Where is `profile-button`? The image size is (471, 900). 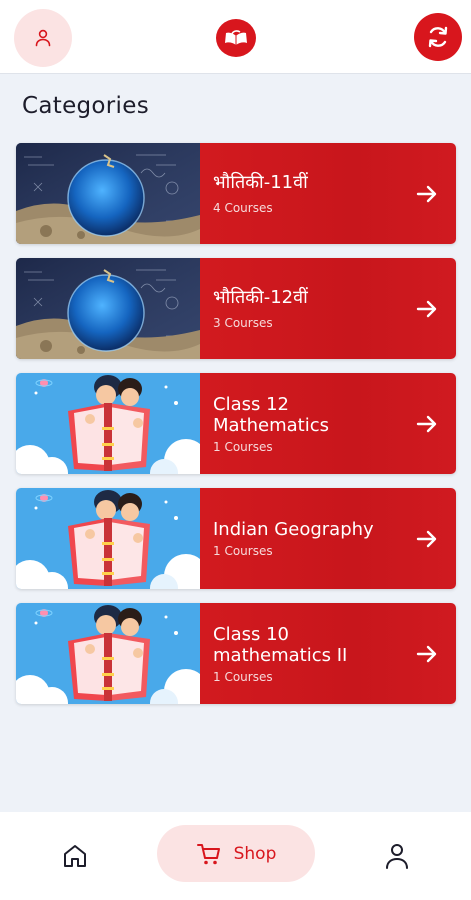 profile-button is located at coordinates (43, 38).